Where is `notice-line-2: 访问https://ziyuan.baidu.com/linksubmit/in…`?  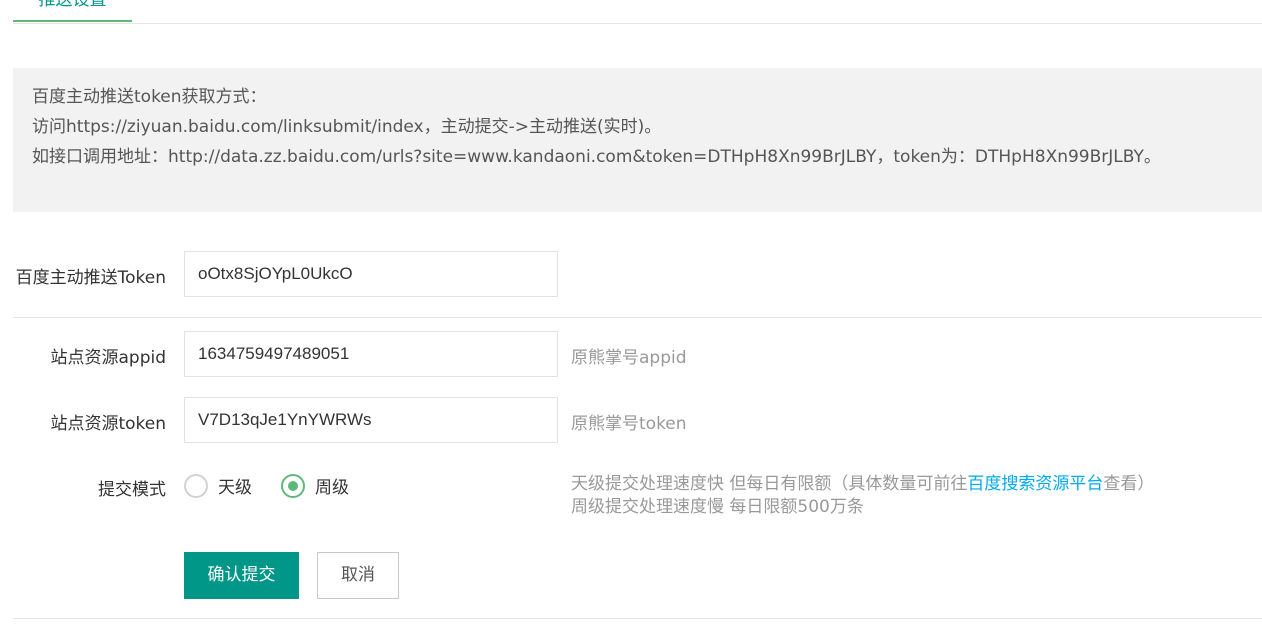 notice-line-2: 访问https://ziyuan.baidu.com/linksubmit/in… is located at coordinates (347, 127).